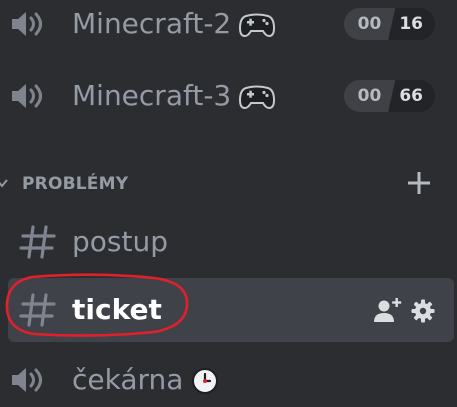  I want to click on clock-icon, so click(205, 381).